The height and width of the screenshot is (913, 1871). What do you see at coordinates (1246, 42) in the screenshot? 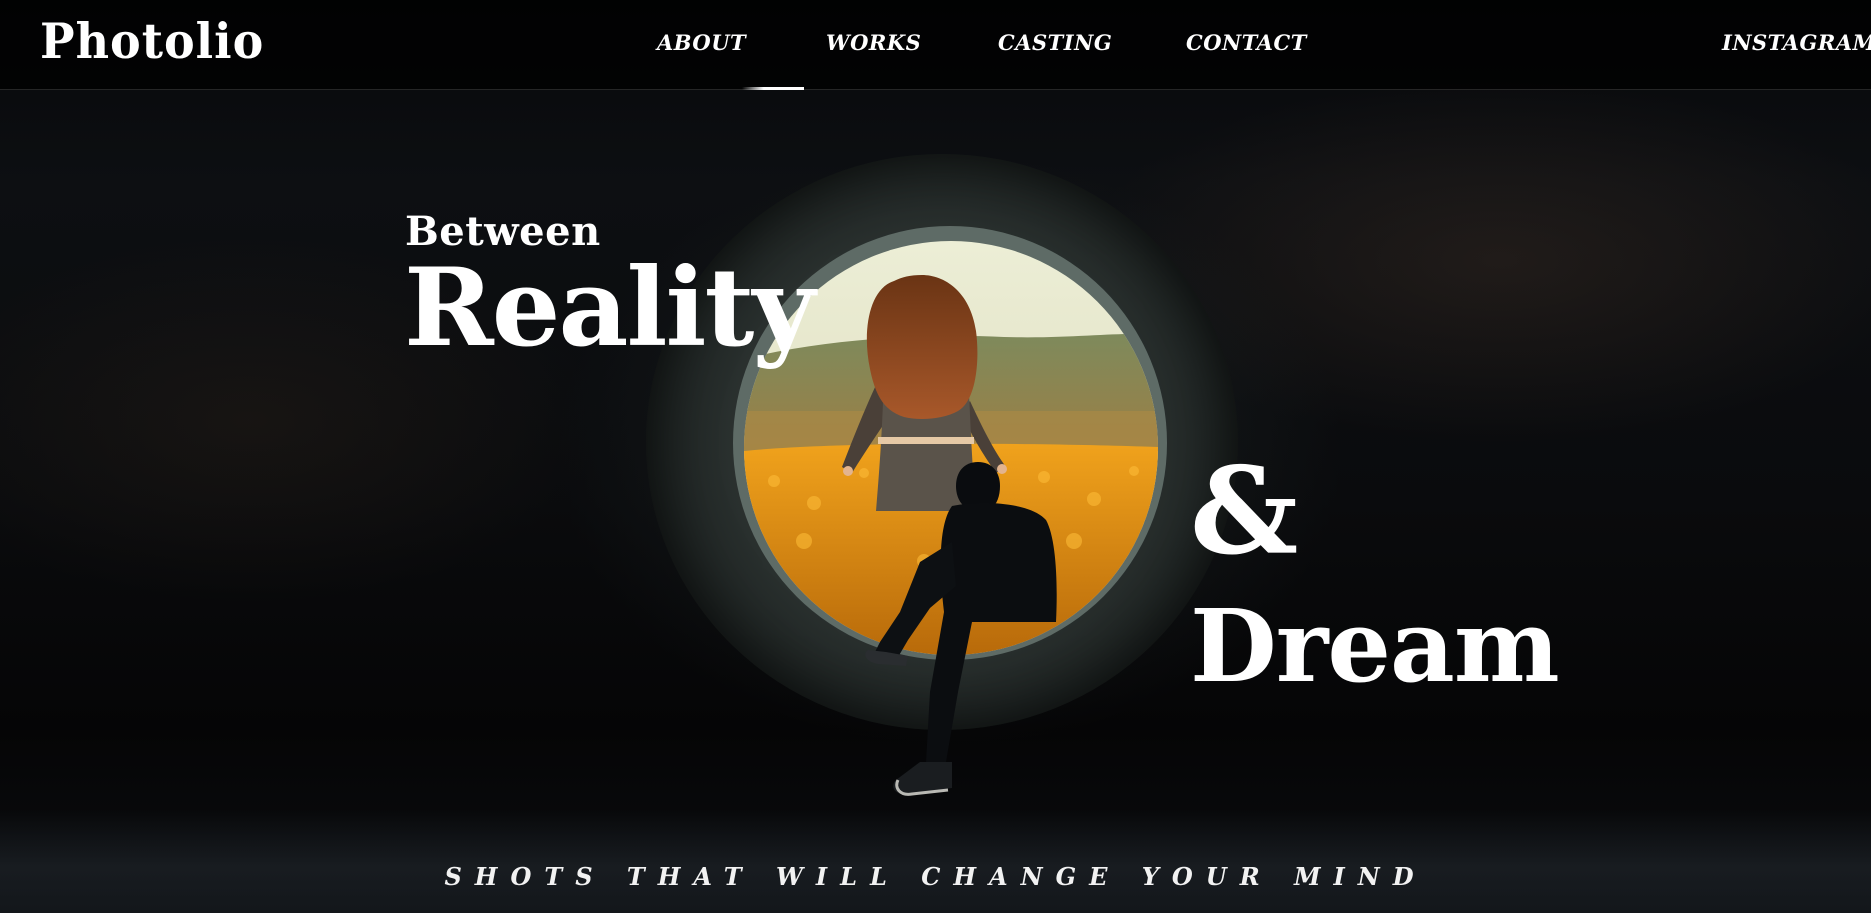
I see `nav-contact-link: CONTACT` at bounding box center [1246, 42].